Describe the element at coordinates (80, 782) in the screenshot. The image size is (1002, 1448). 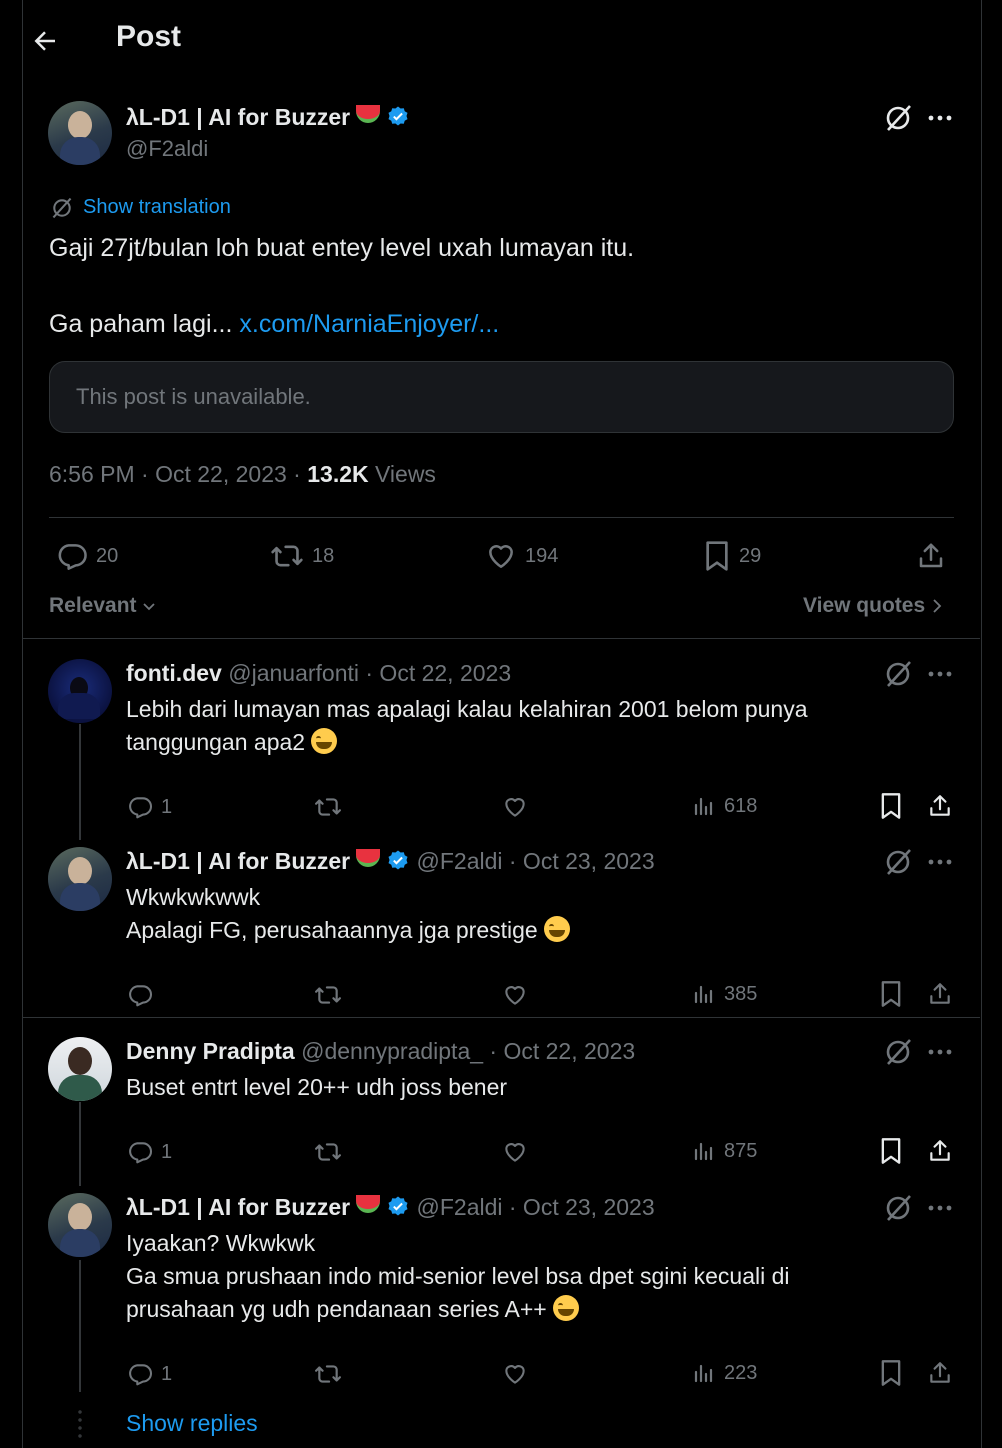
I see `thread-line` at that location.